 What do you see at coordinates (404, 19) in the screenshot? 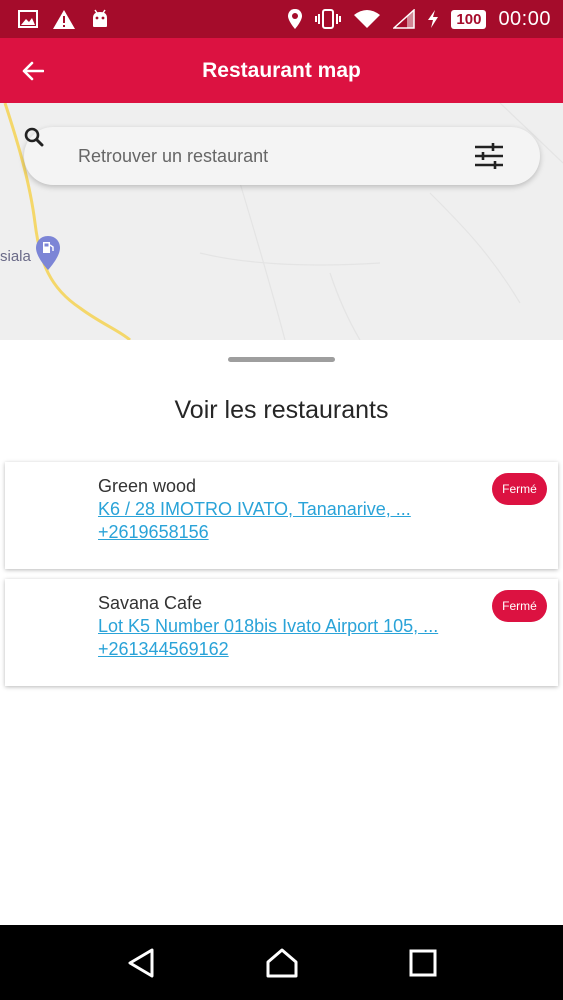
I see `signal-icon` at bounding box center [404, 19].